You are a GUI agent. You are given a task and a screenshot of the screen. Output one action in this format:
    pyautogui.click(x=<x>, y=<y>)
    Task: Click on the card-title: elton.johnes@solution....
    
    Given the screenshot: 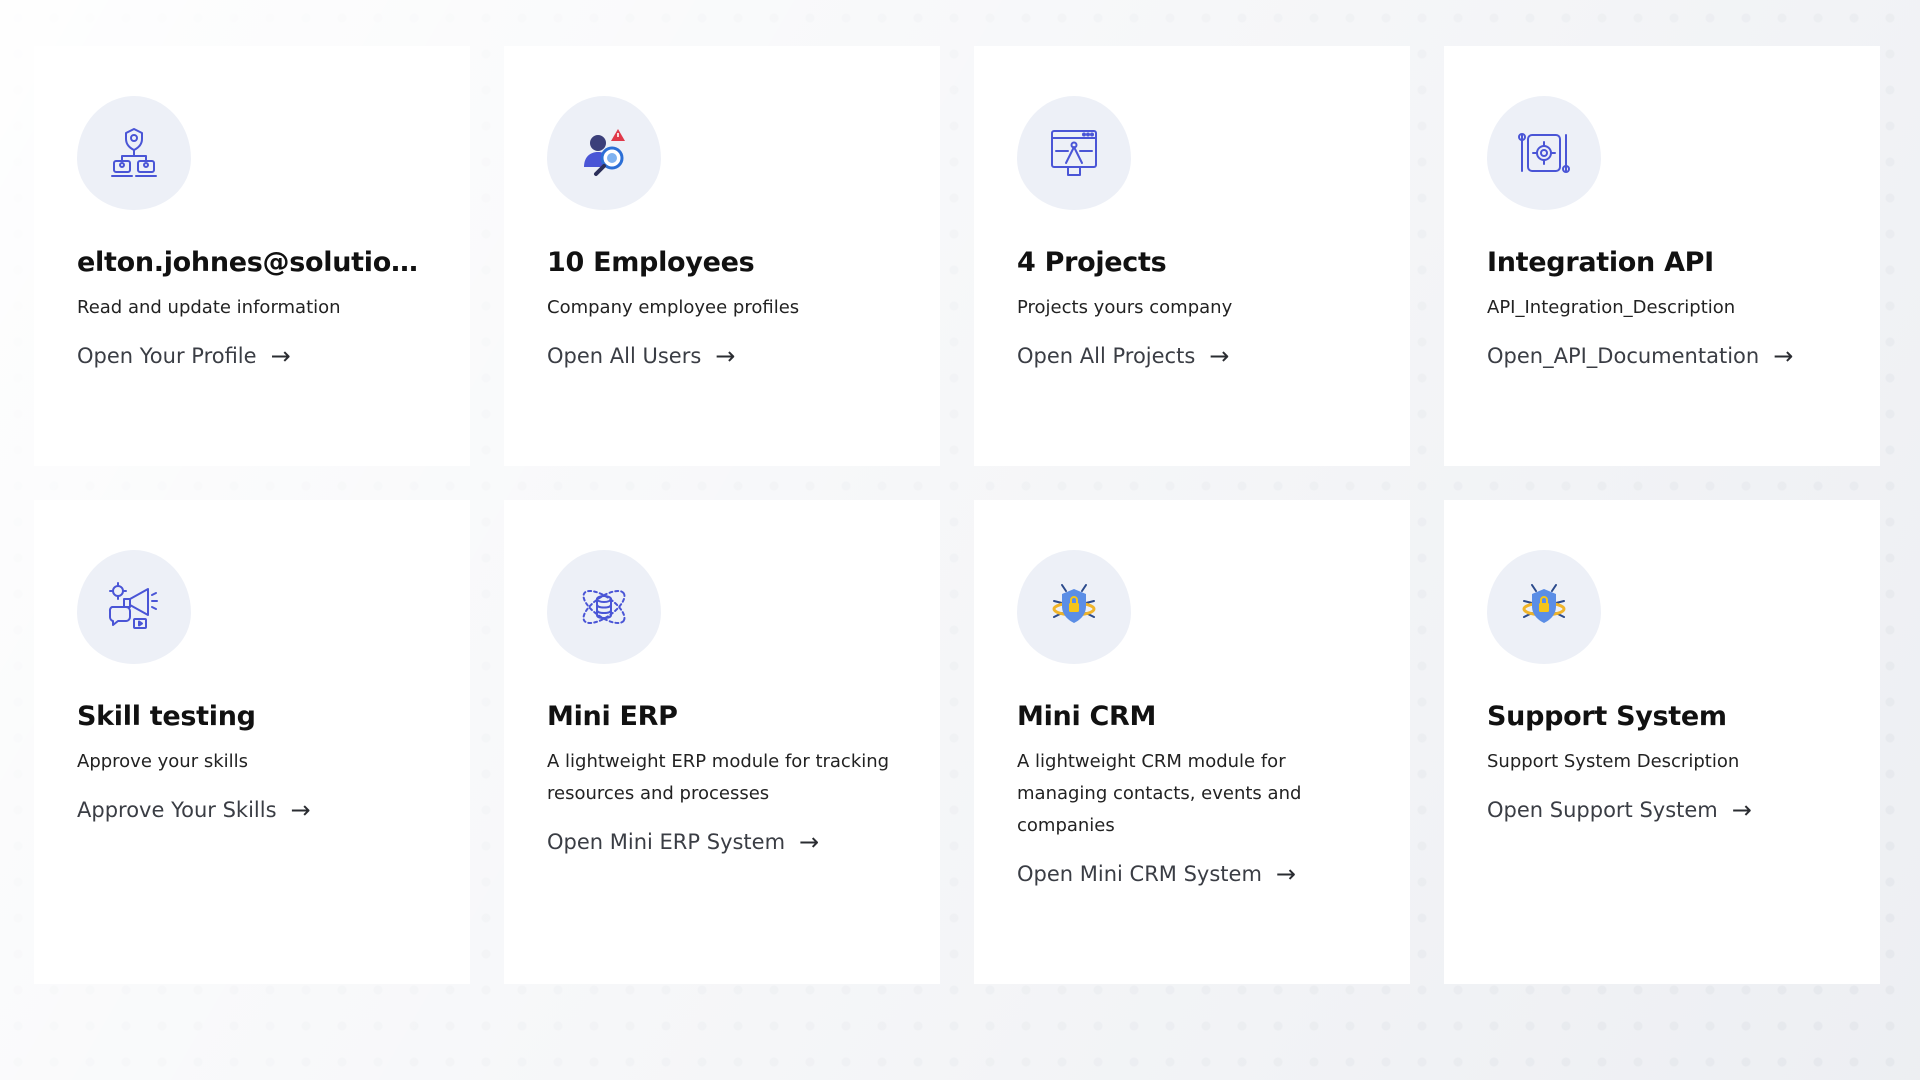 What is the action you would take?
    pyautogui.click(x=252, y=262)
    